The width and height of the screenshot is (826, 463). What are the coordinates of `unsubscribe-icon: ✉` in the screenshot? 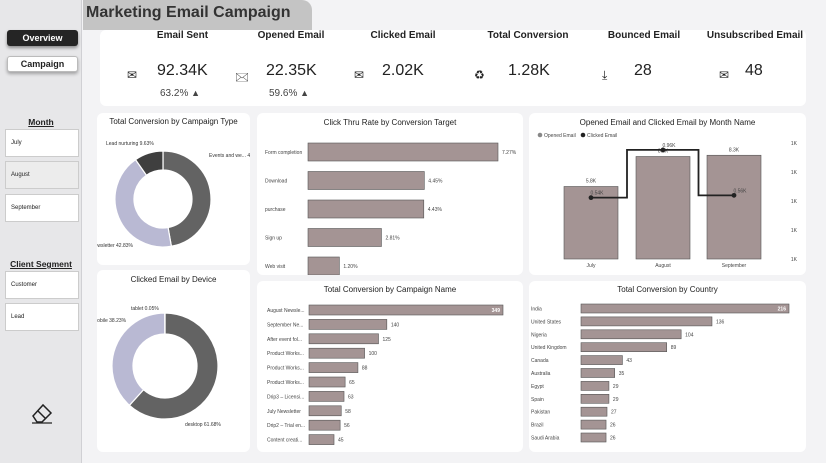 It's located at (724, 75).